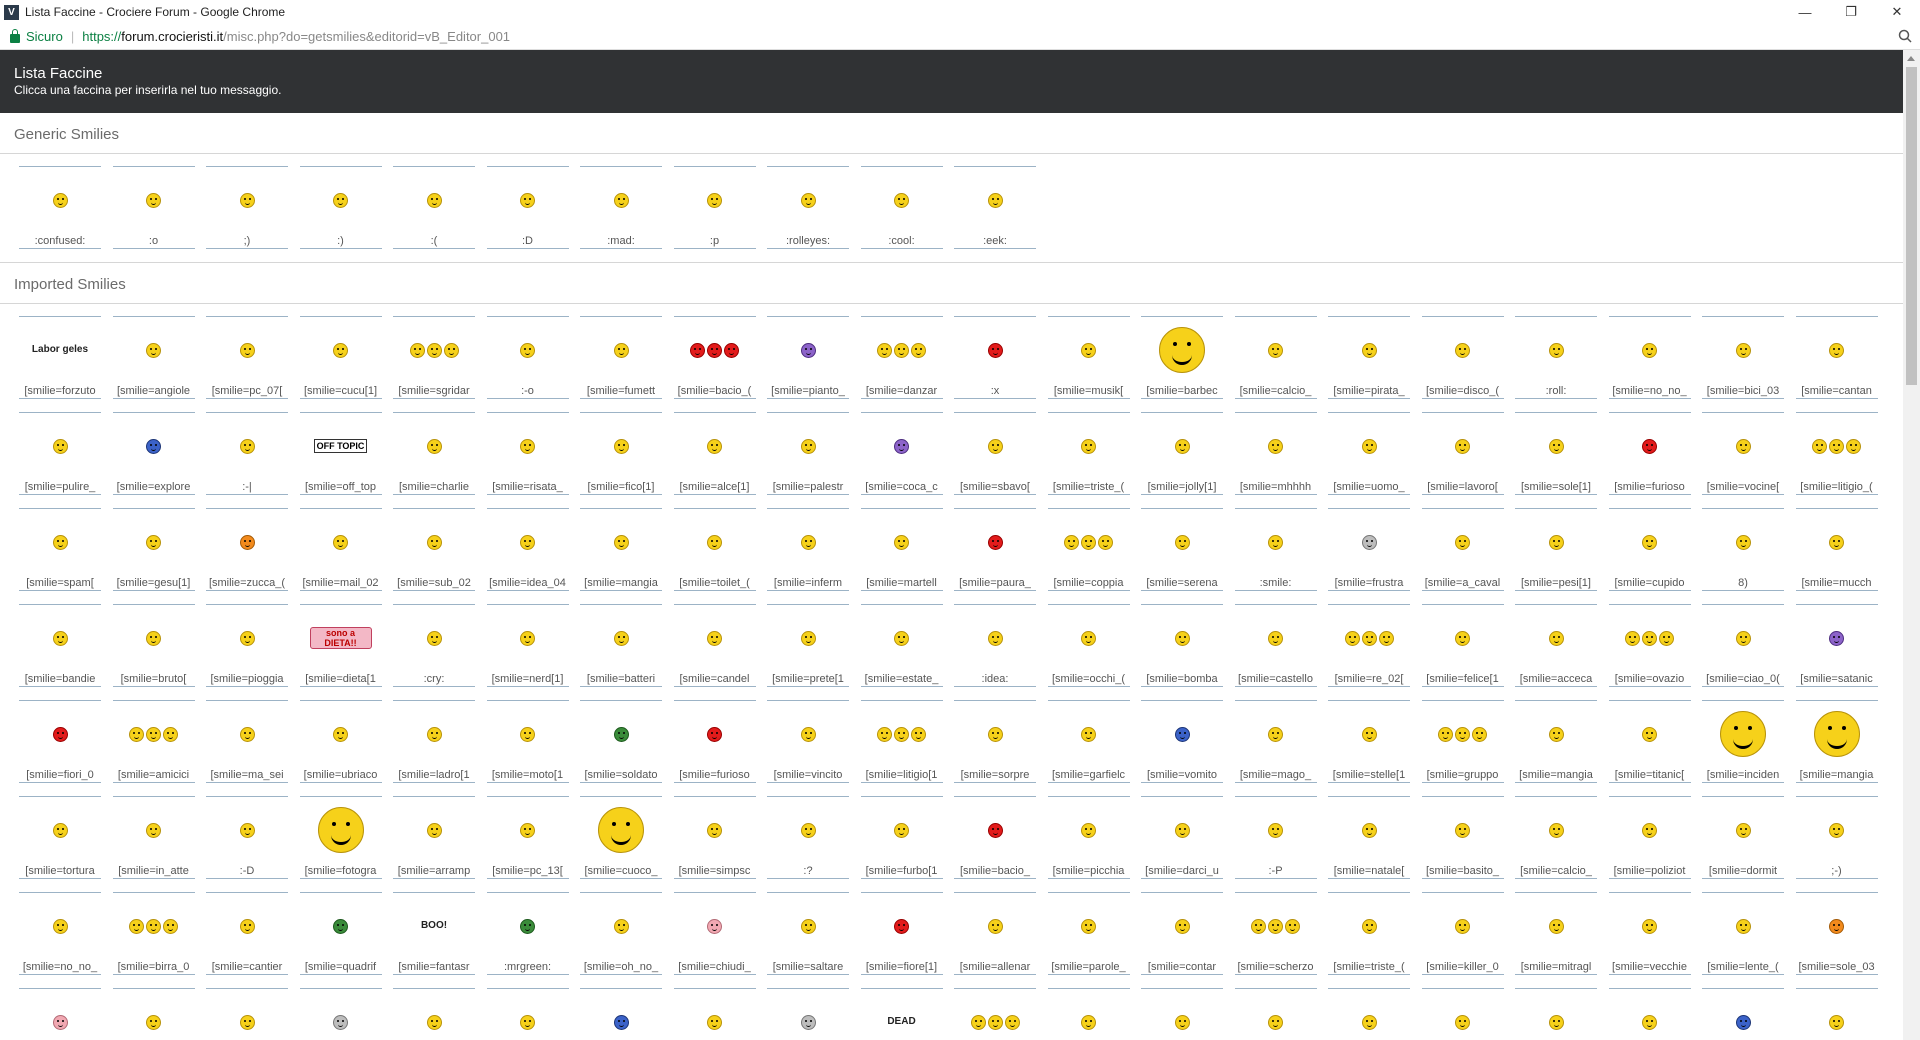  What do you see at coordinates (1369, 645) in the screenshot?
I see `smilie-item: [smilie=re_02[` at bounding box center [1369, 645].